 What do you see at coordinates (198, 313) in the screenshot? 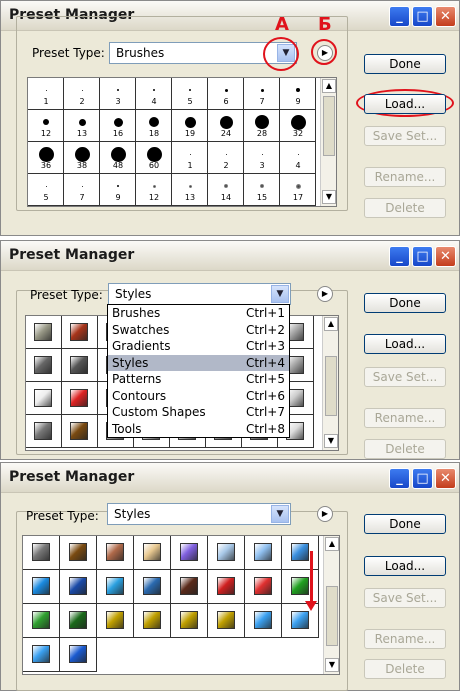
I see `menu-item-brushes: Brushes Ctrl+1` at bounding box center [198, 313].